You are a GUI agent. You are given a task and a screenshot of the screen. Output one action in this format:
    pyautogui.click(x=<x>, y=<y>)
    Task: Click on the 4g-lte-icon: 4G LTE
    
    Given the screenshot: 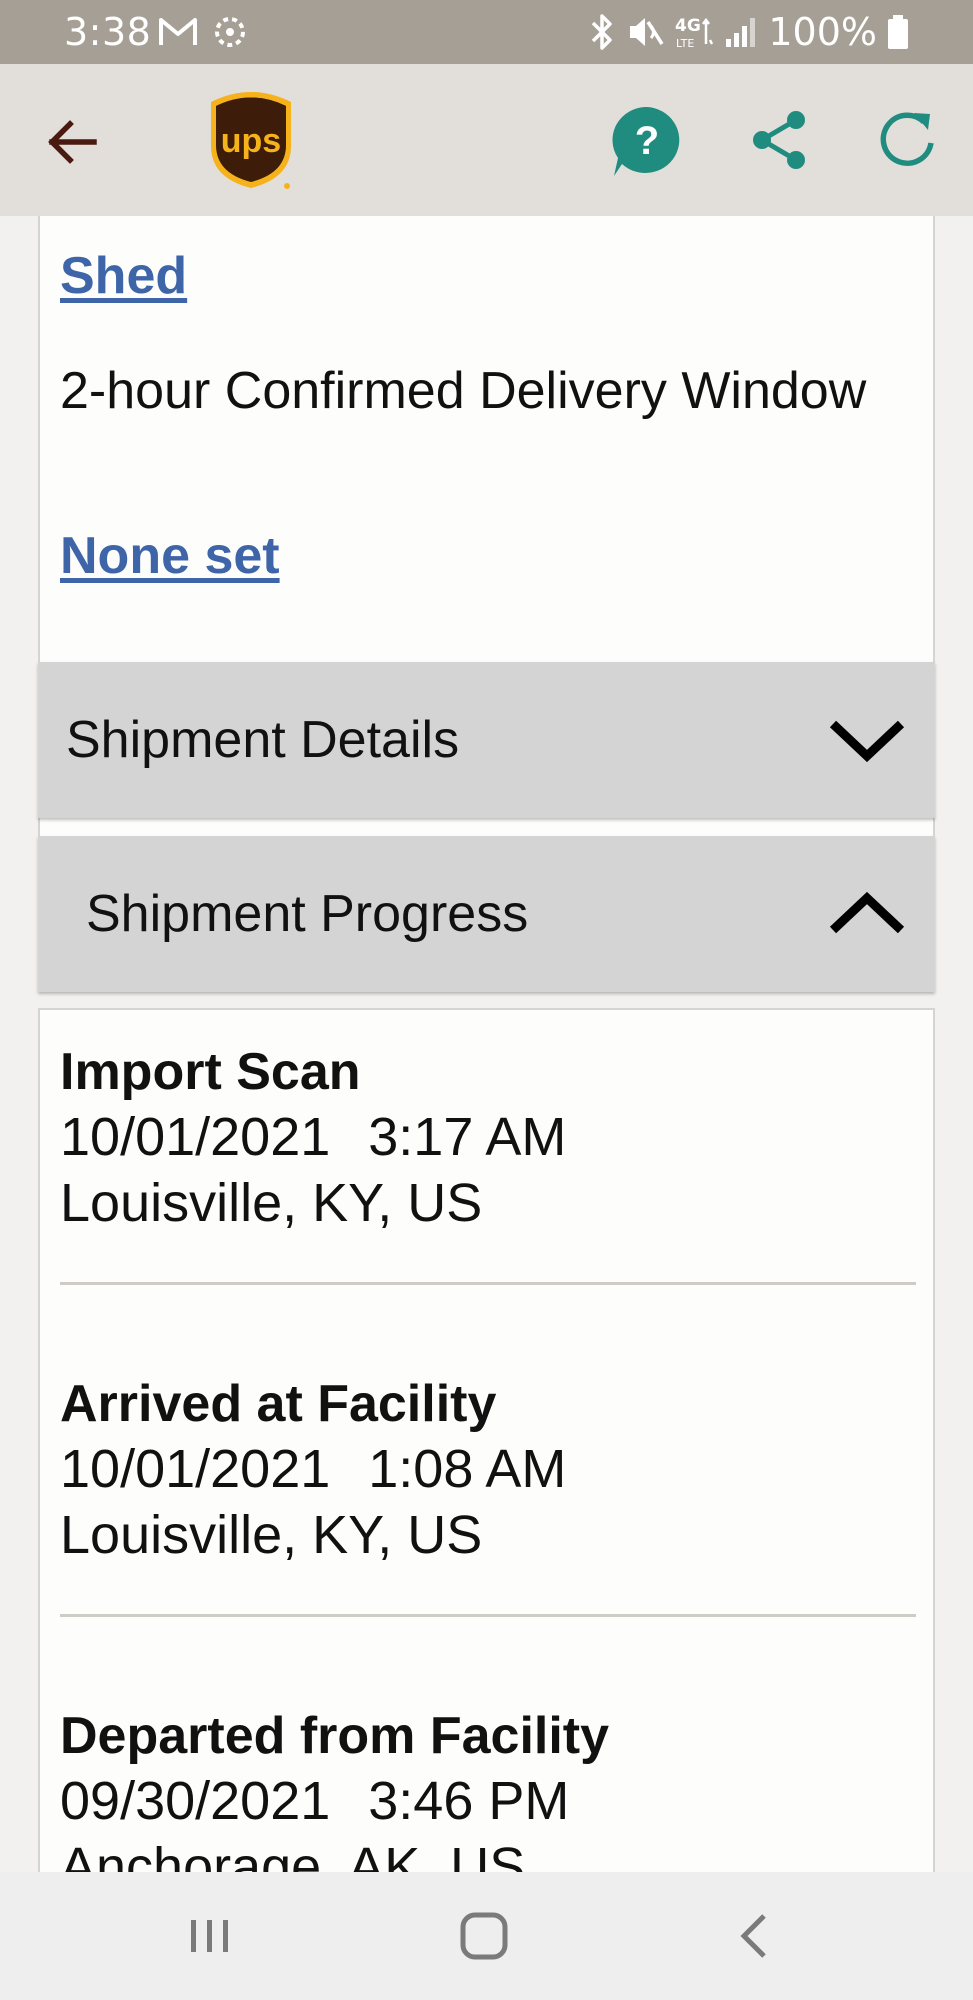 What is the action you would take?
    pyautogui.click(x=694, y=33)
    